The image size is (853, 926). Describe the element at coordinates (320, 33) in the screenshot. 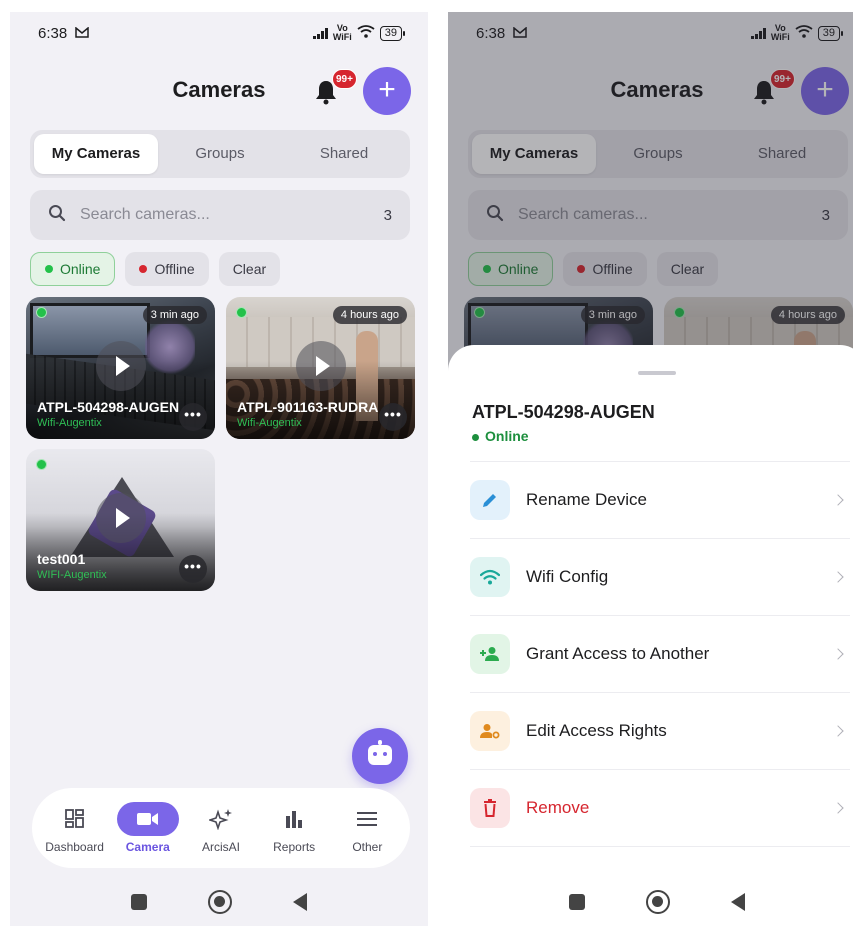

I see `signal-icon` at that location.